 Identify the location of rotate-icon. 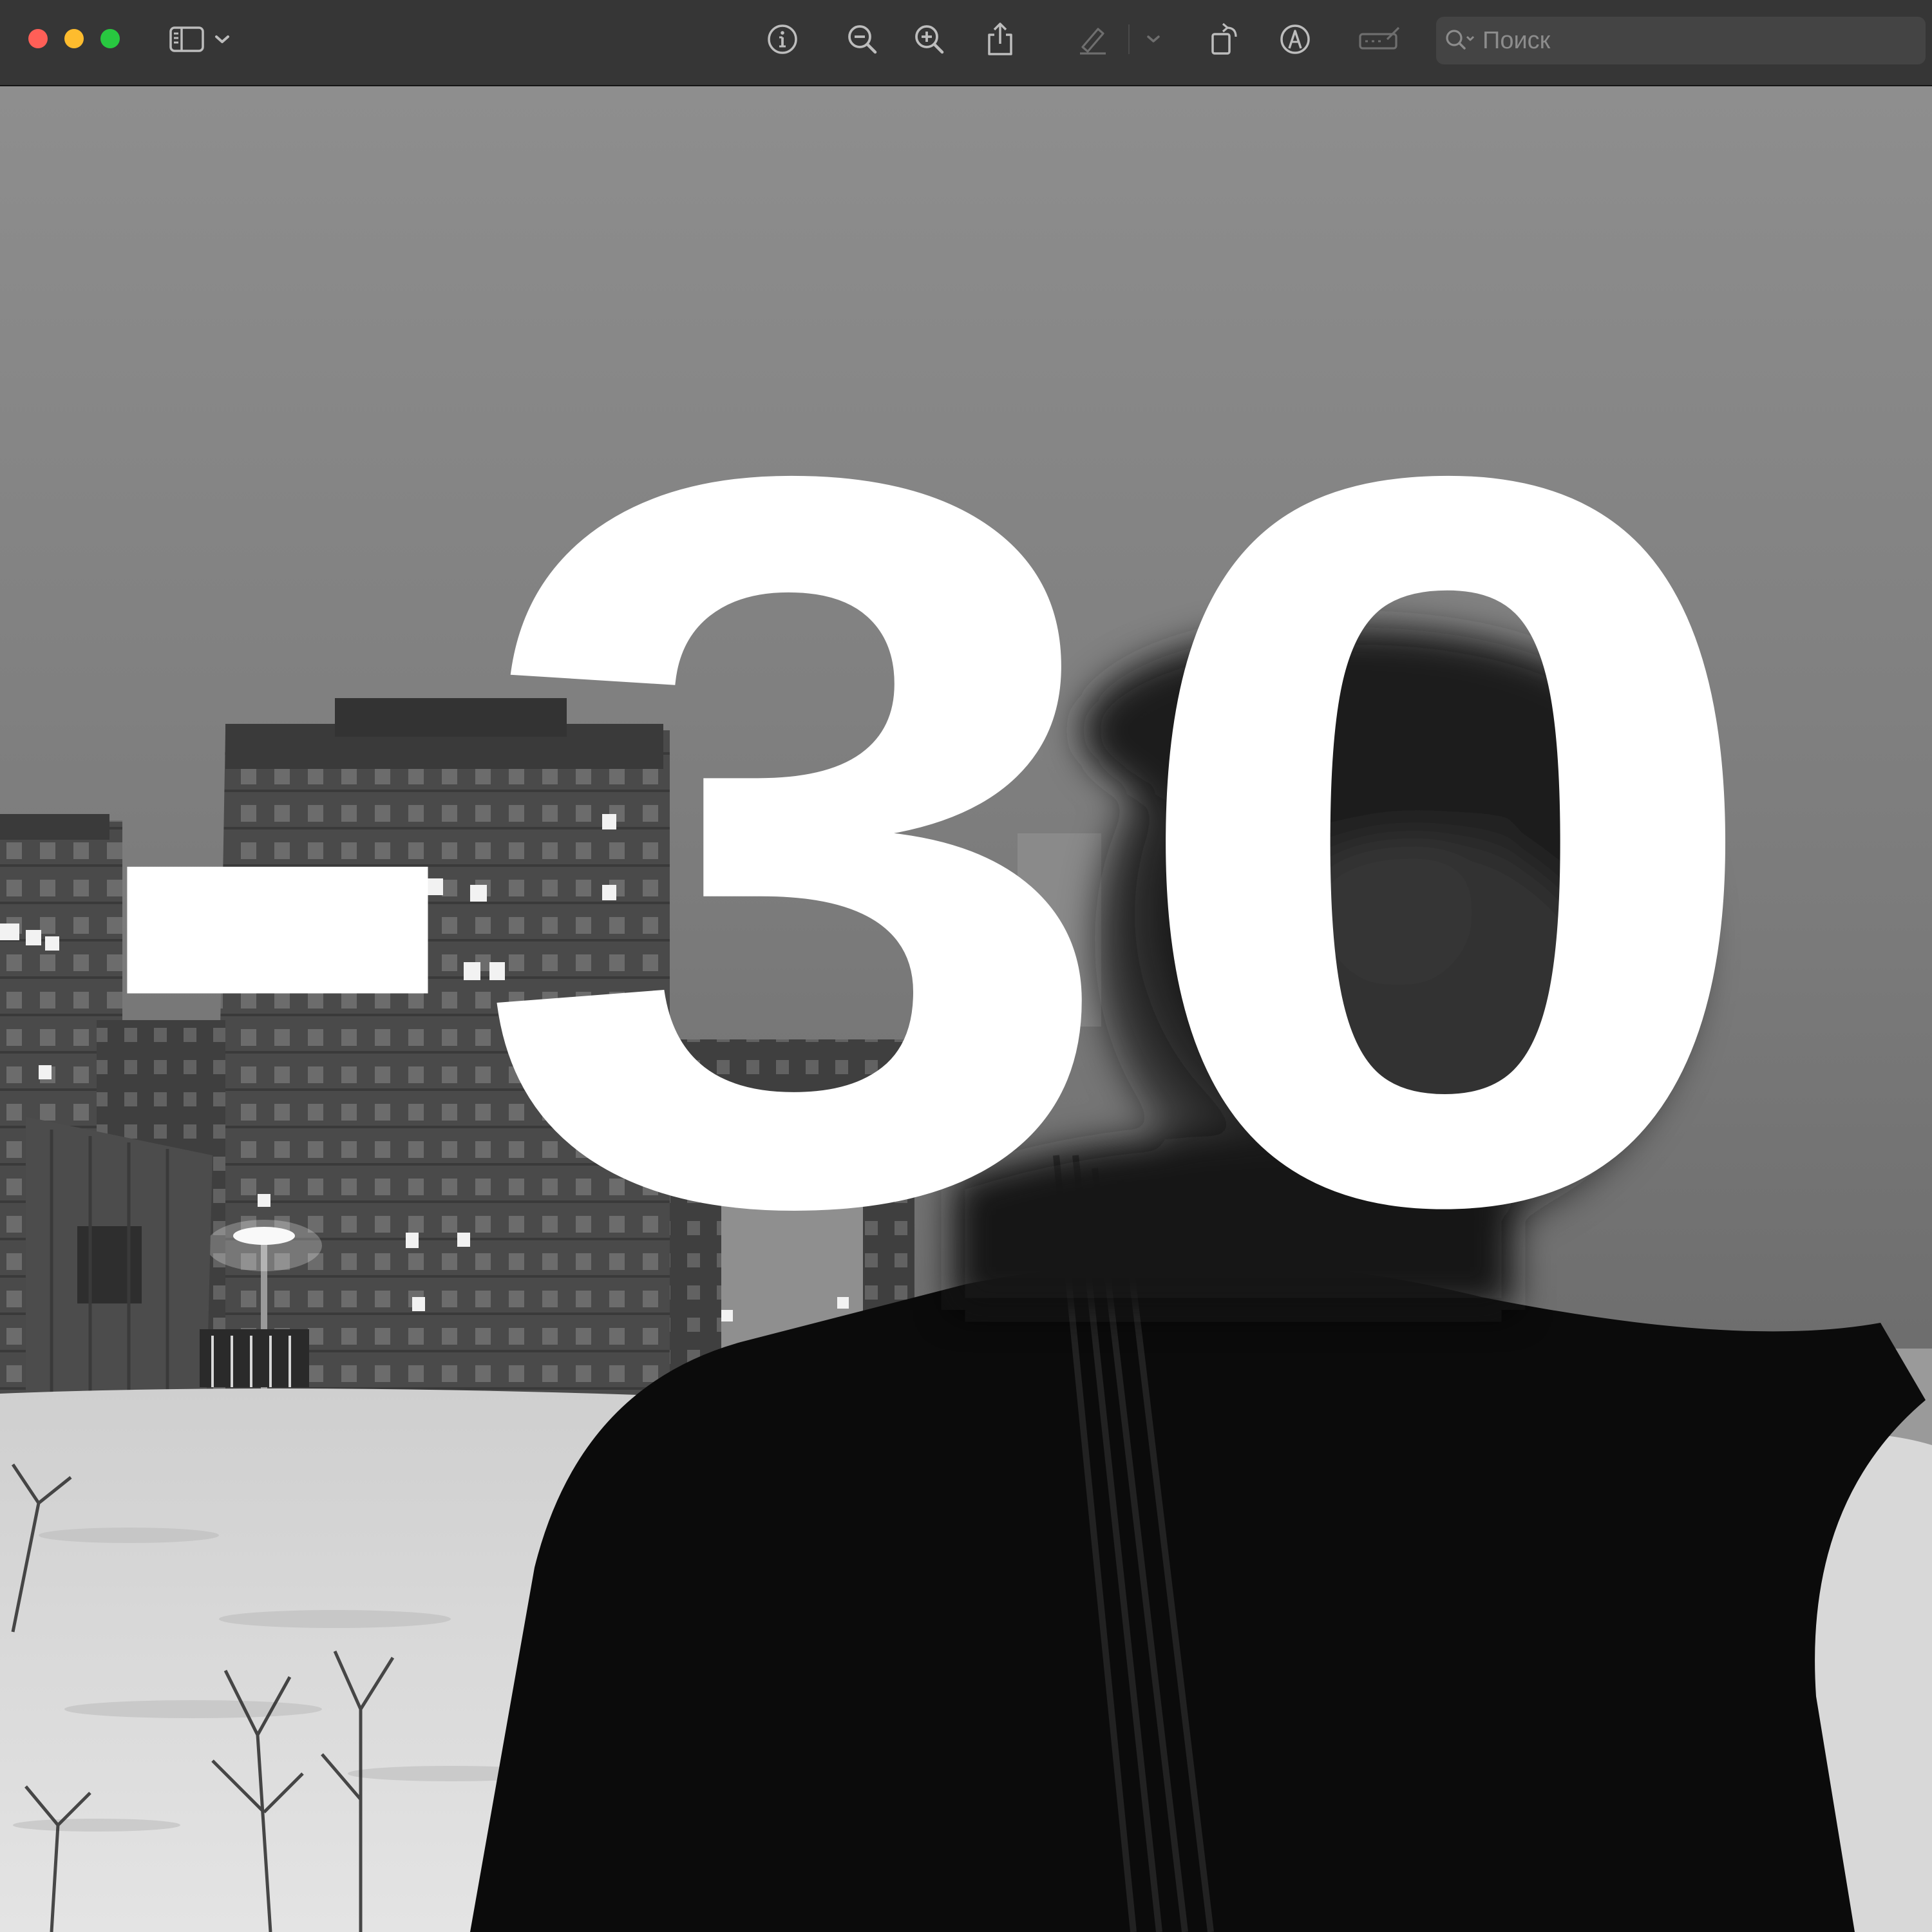
(1224, 39).